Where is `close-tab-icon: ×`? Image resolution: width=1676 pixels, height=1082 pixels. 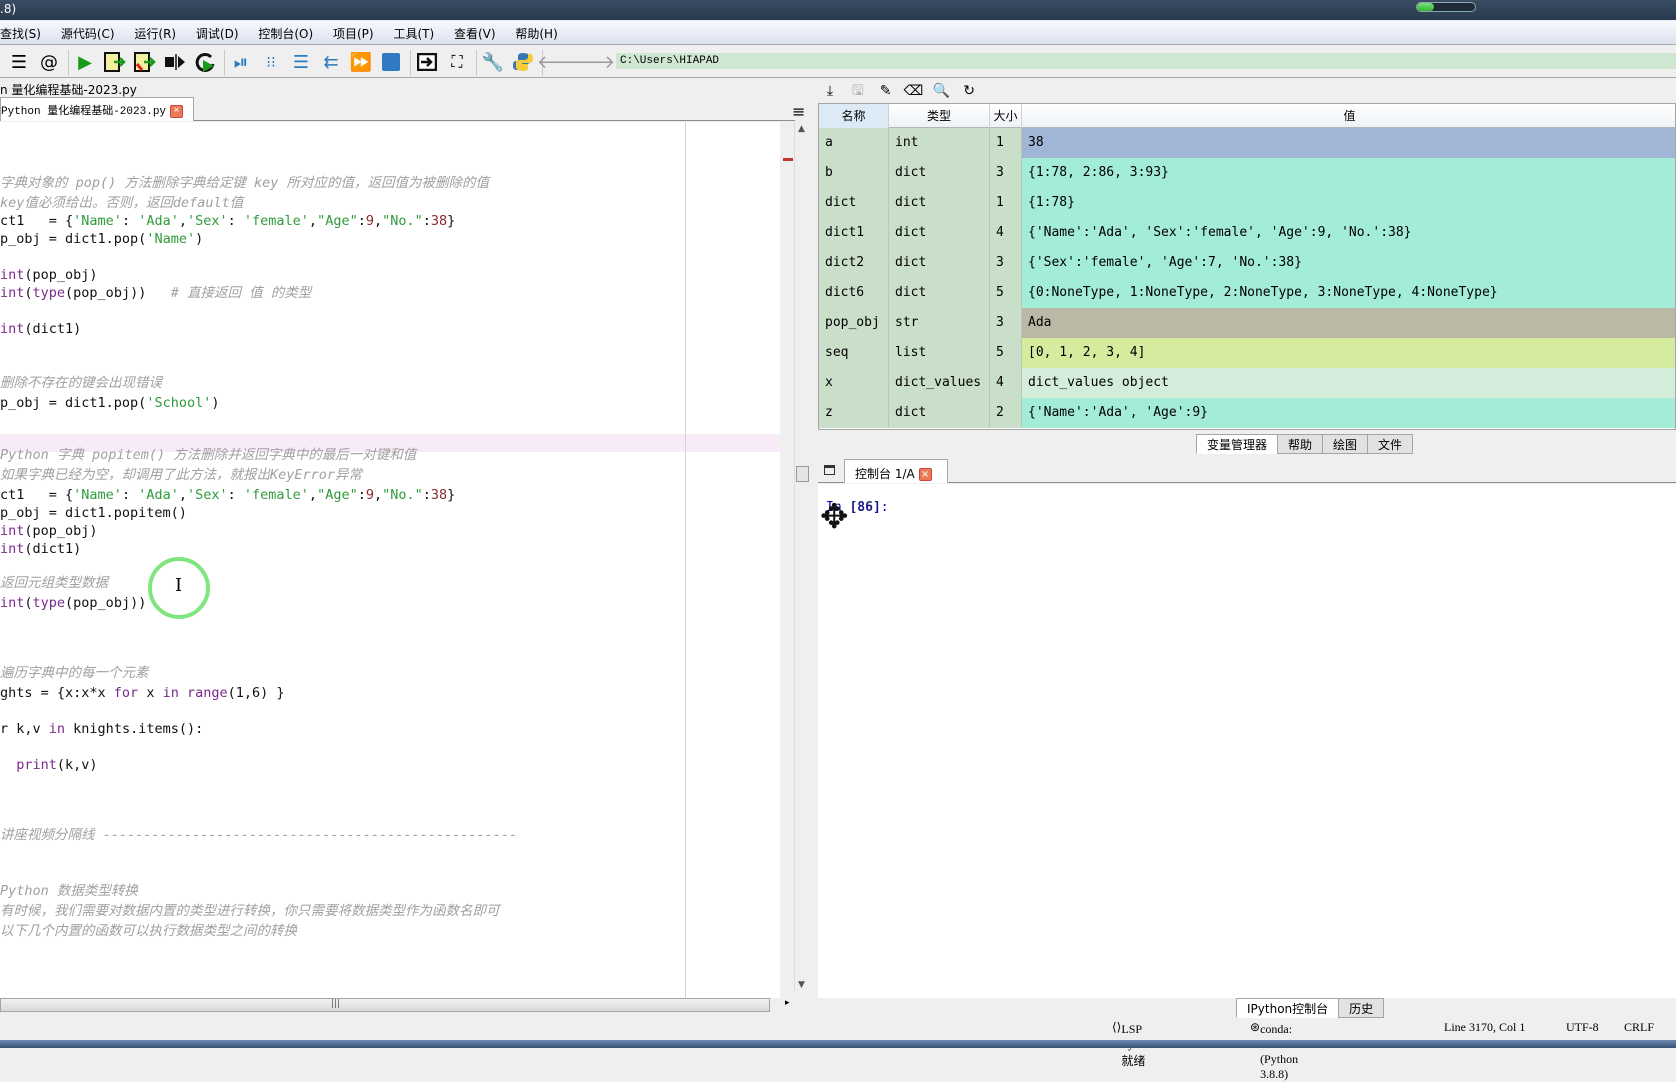
close-tab-icon: × is located at coordinates (177, 111).